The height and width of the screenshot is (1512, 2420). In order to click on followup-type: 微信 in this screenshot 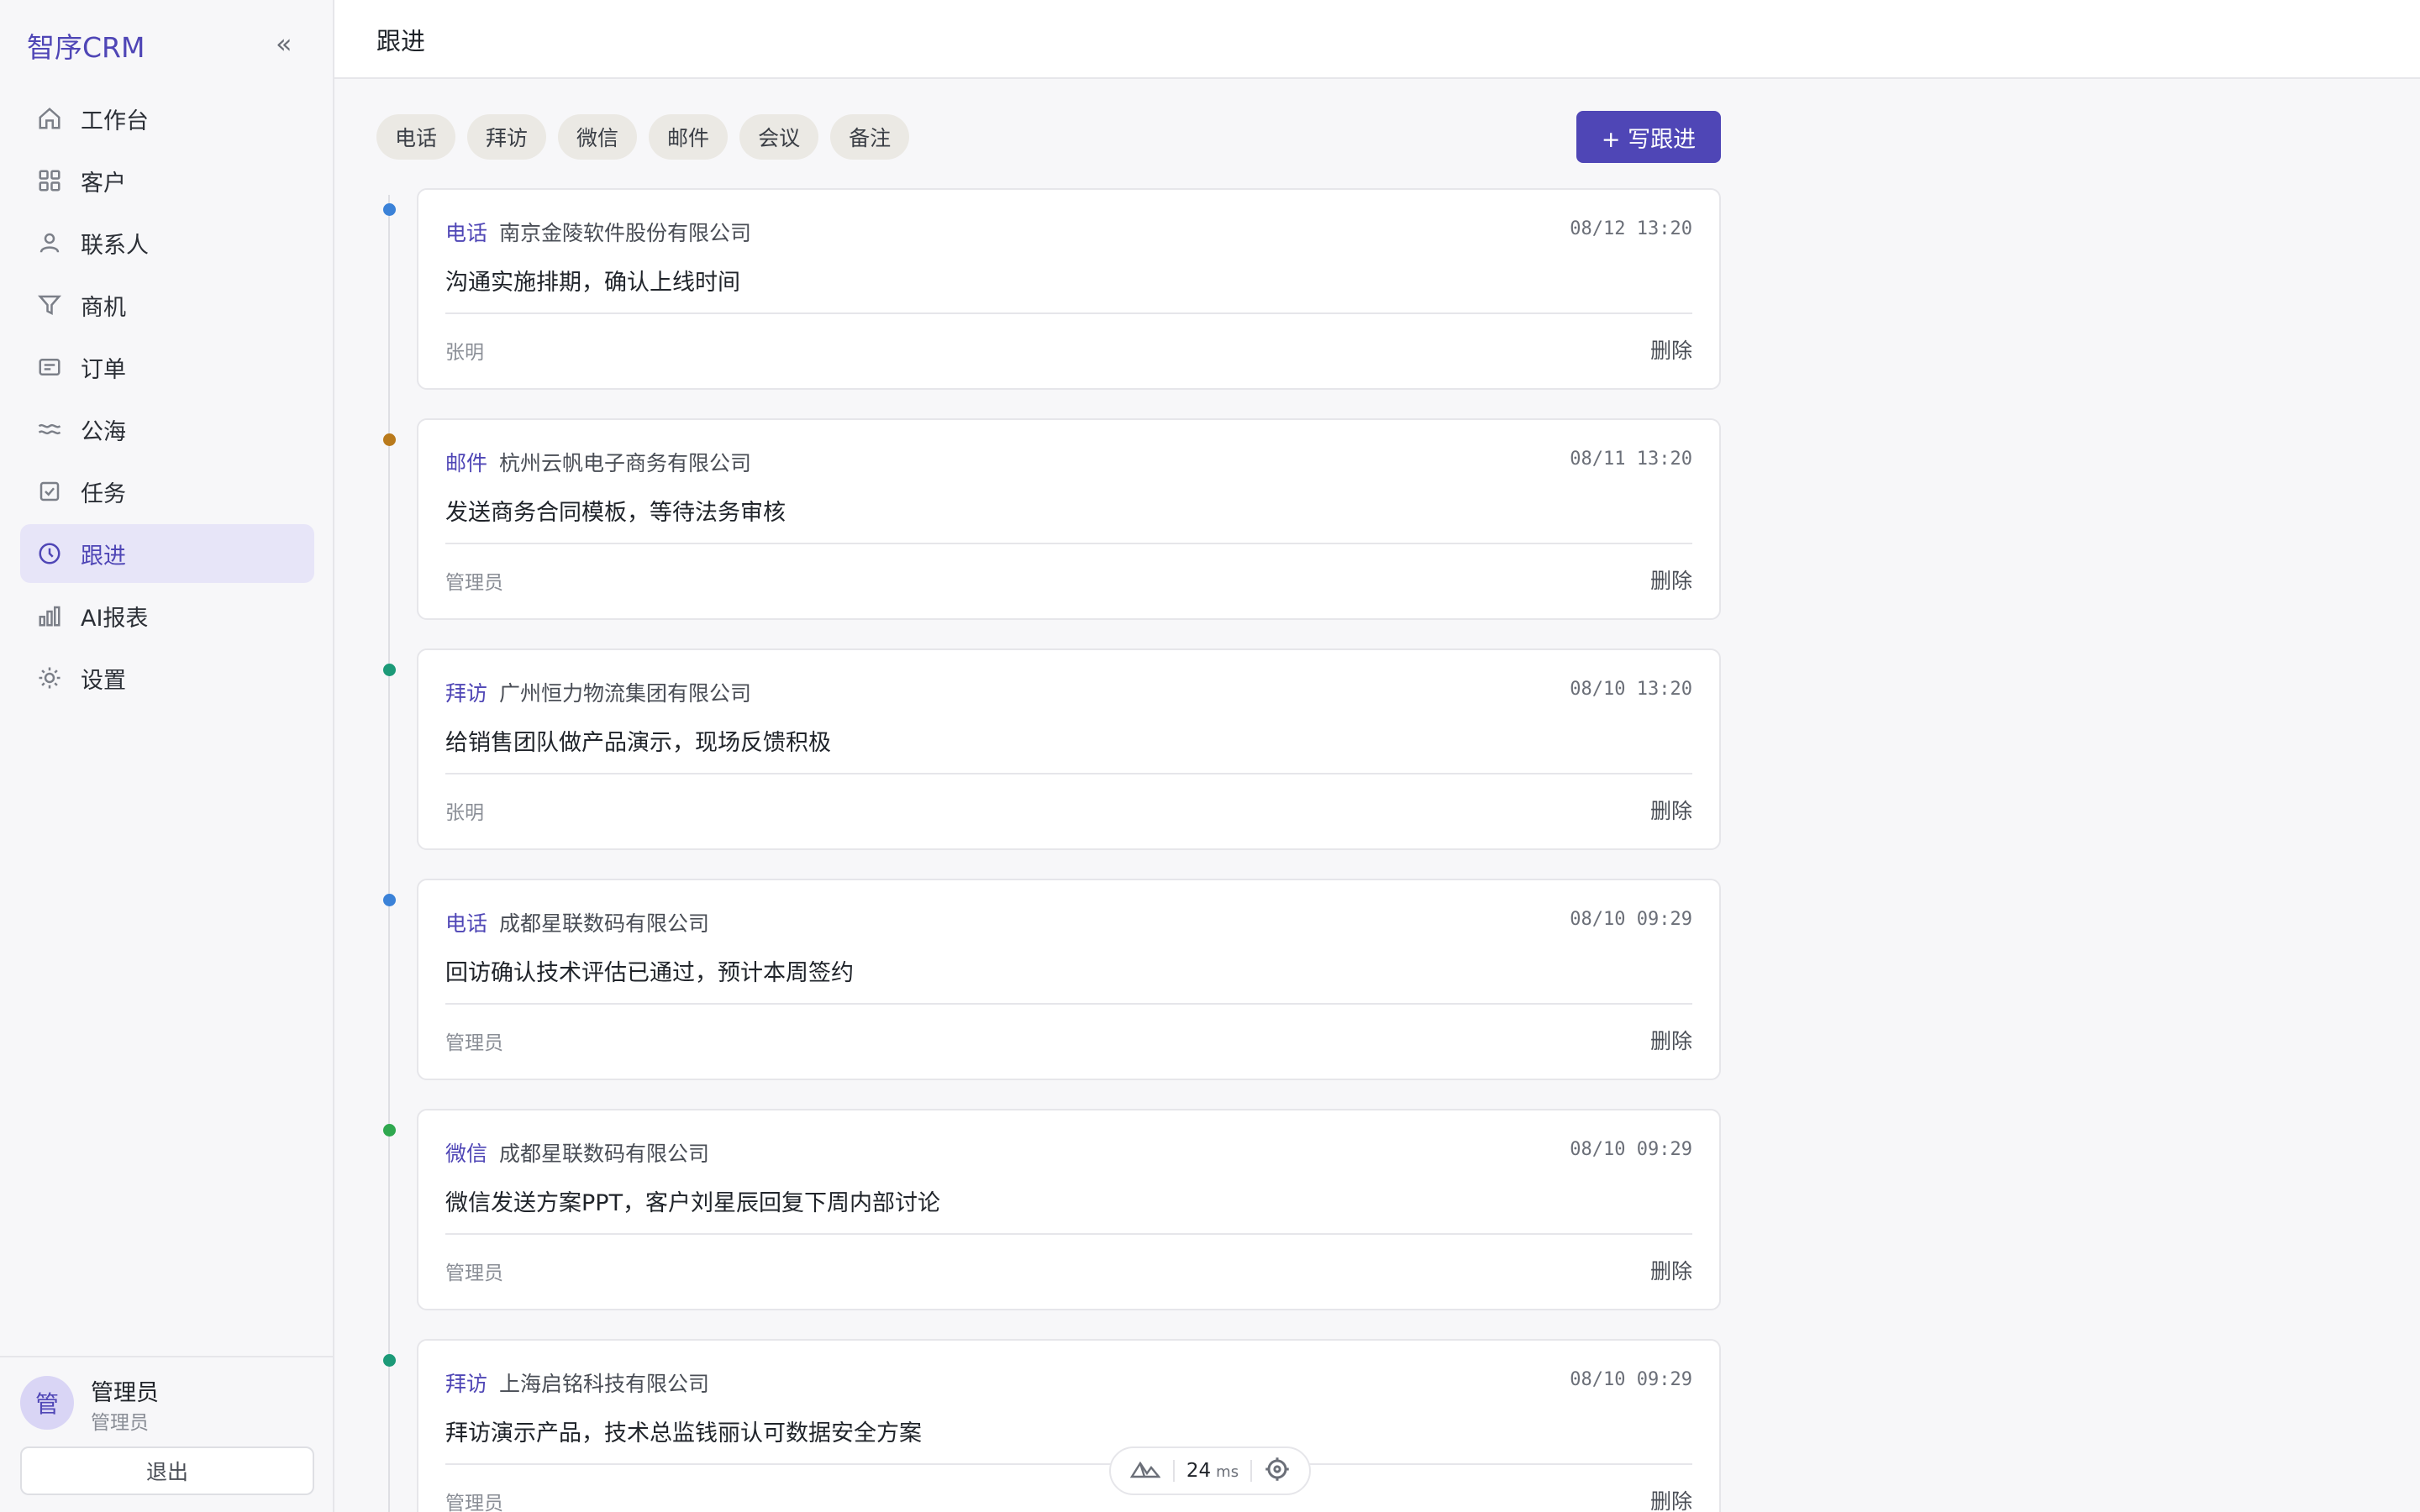, I will do `click(466, 1154)`.